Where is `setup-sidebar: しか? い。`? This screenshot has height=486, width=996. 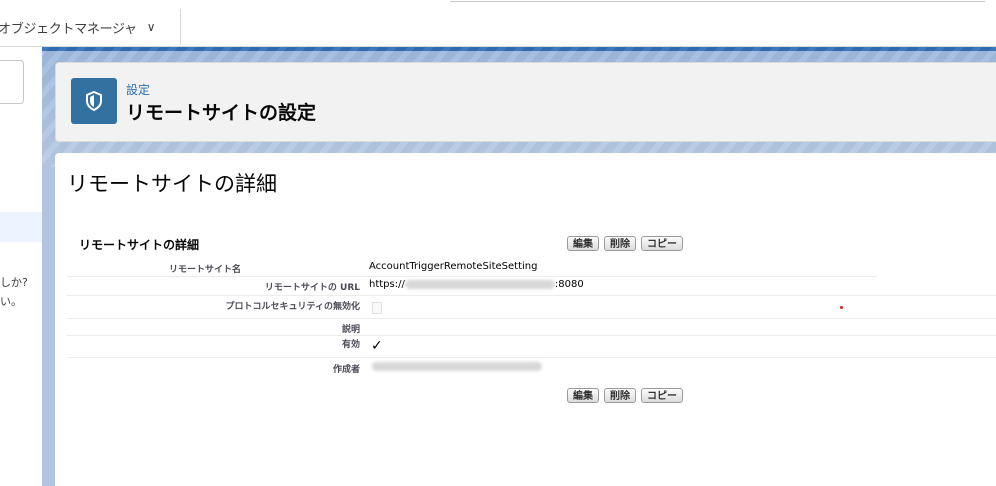 setup-sidebar: しか? い。 is located at coordinates (21, 266).